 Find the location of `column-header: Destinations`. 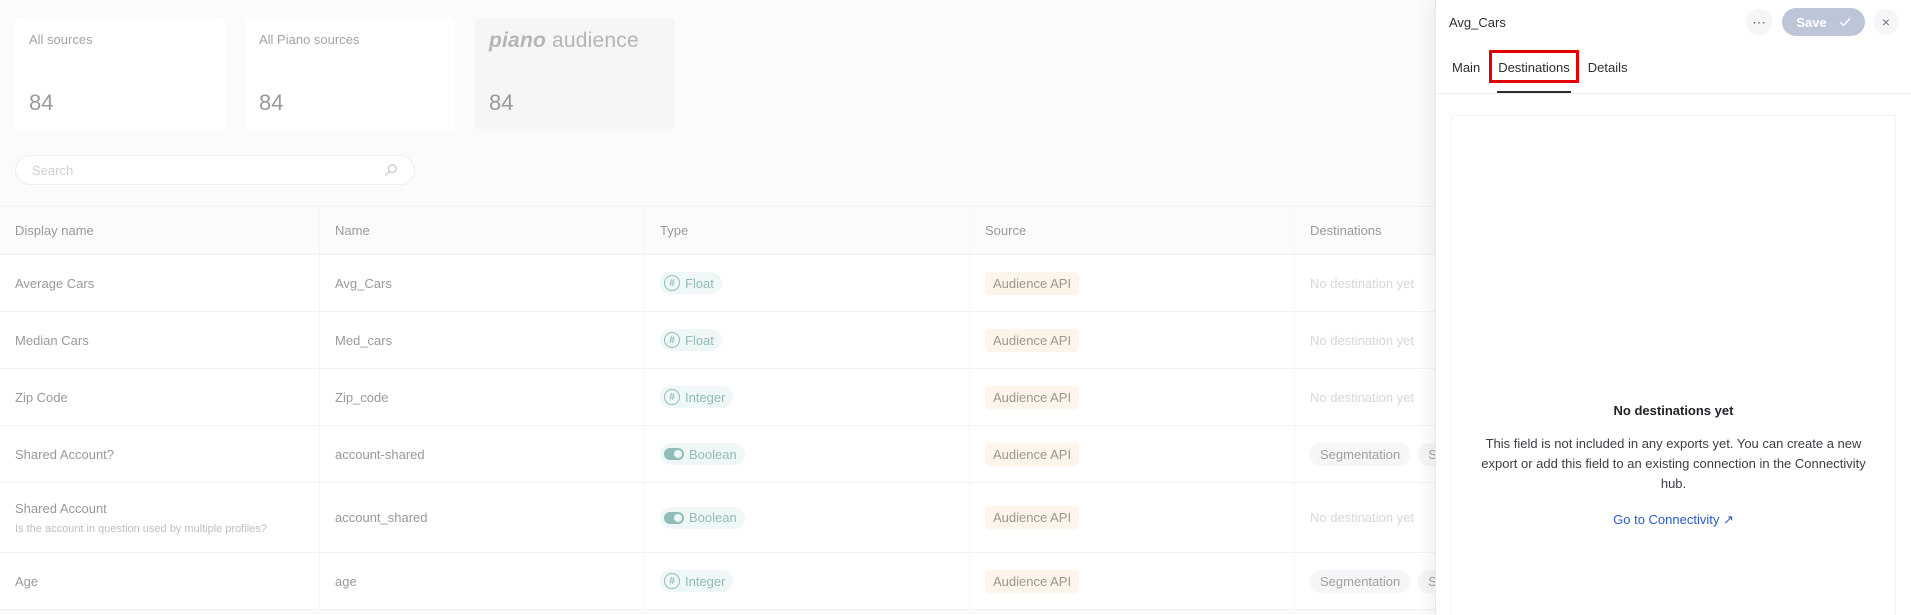

column-header: Destinations is located at coordinates (1365, 230).